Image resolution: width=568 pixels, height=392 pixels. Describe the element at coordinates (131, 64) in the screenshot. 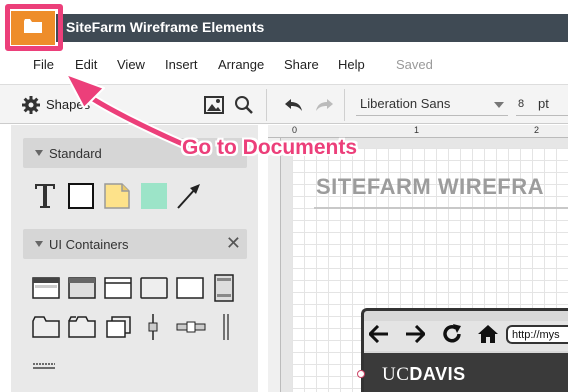

I see `menu-view: View` at that location.